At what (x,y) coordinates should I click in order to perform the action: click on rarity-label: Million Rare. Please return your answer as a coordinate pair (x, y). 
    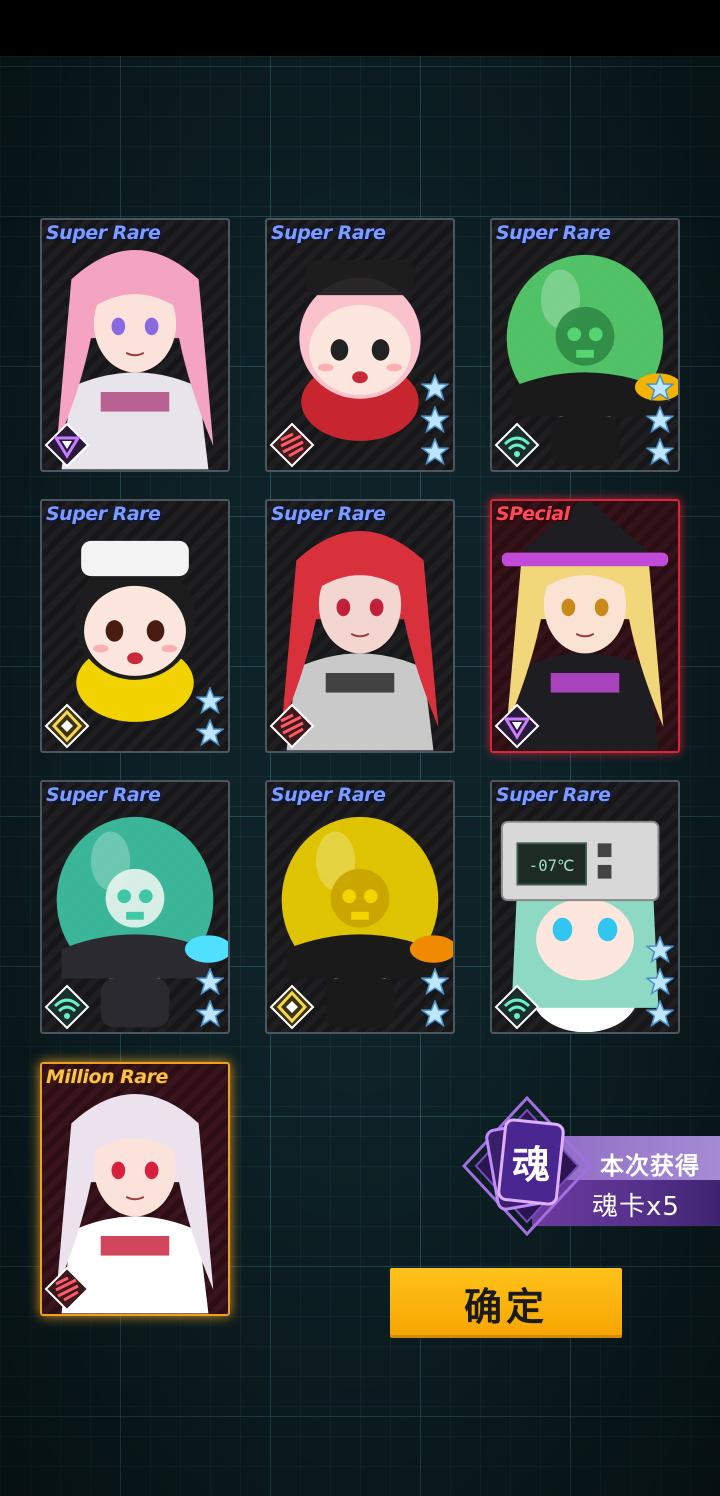
    Looking at the image, I should click on (107, 1077).